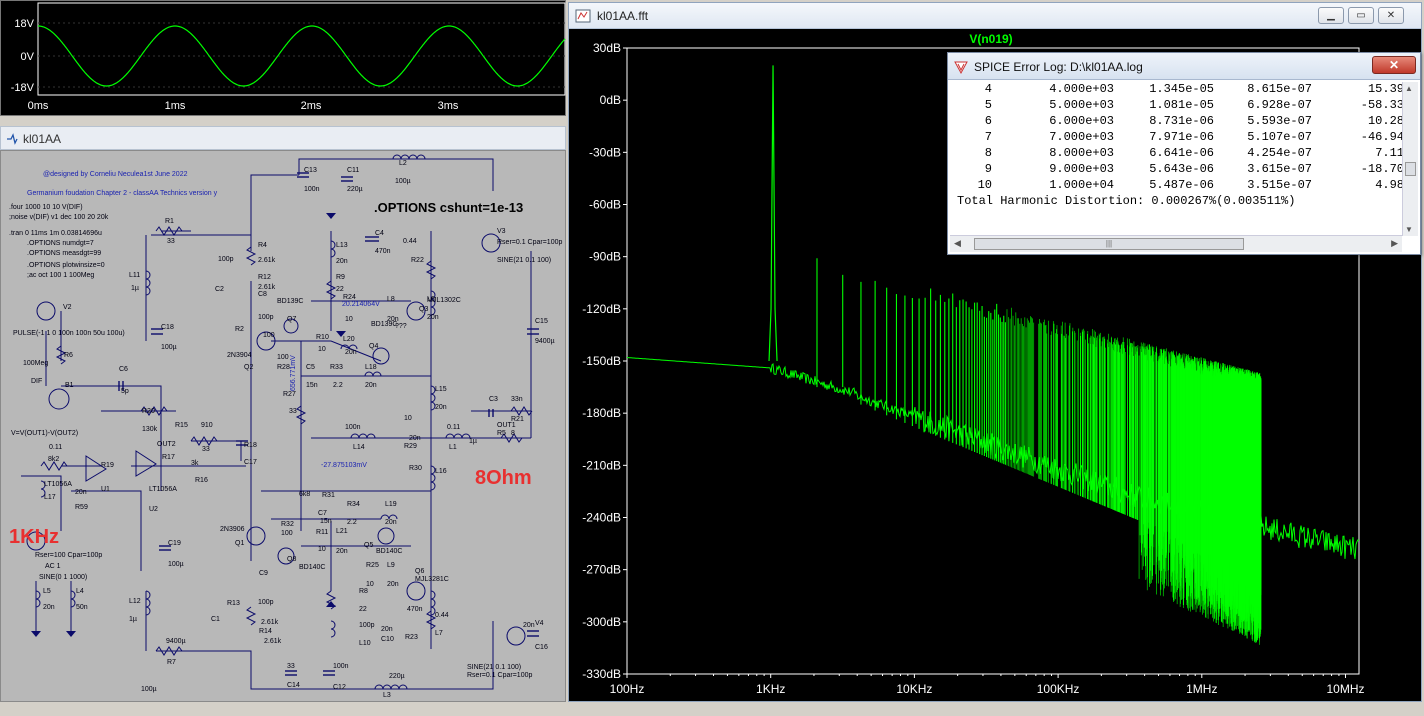 The width and height of the screenshot is (1424, 716). Describe the element at coordinates (58, 484) in the screenshot. I see `component-label: LT1056A` at that location.